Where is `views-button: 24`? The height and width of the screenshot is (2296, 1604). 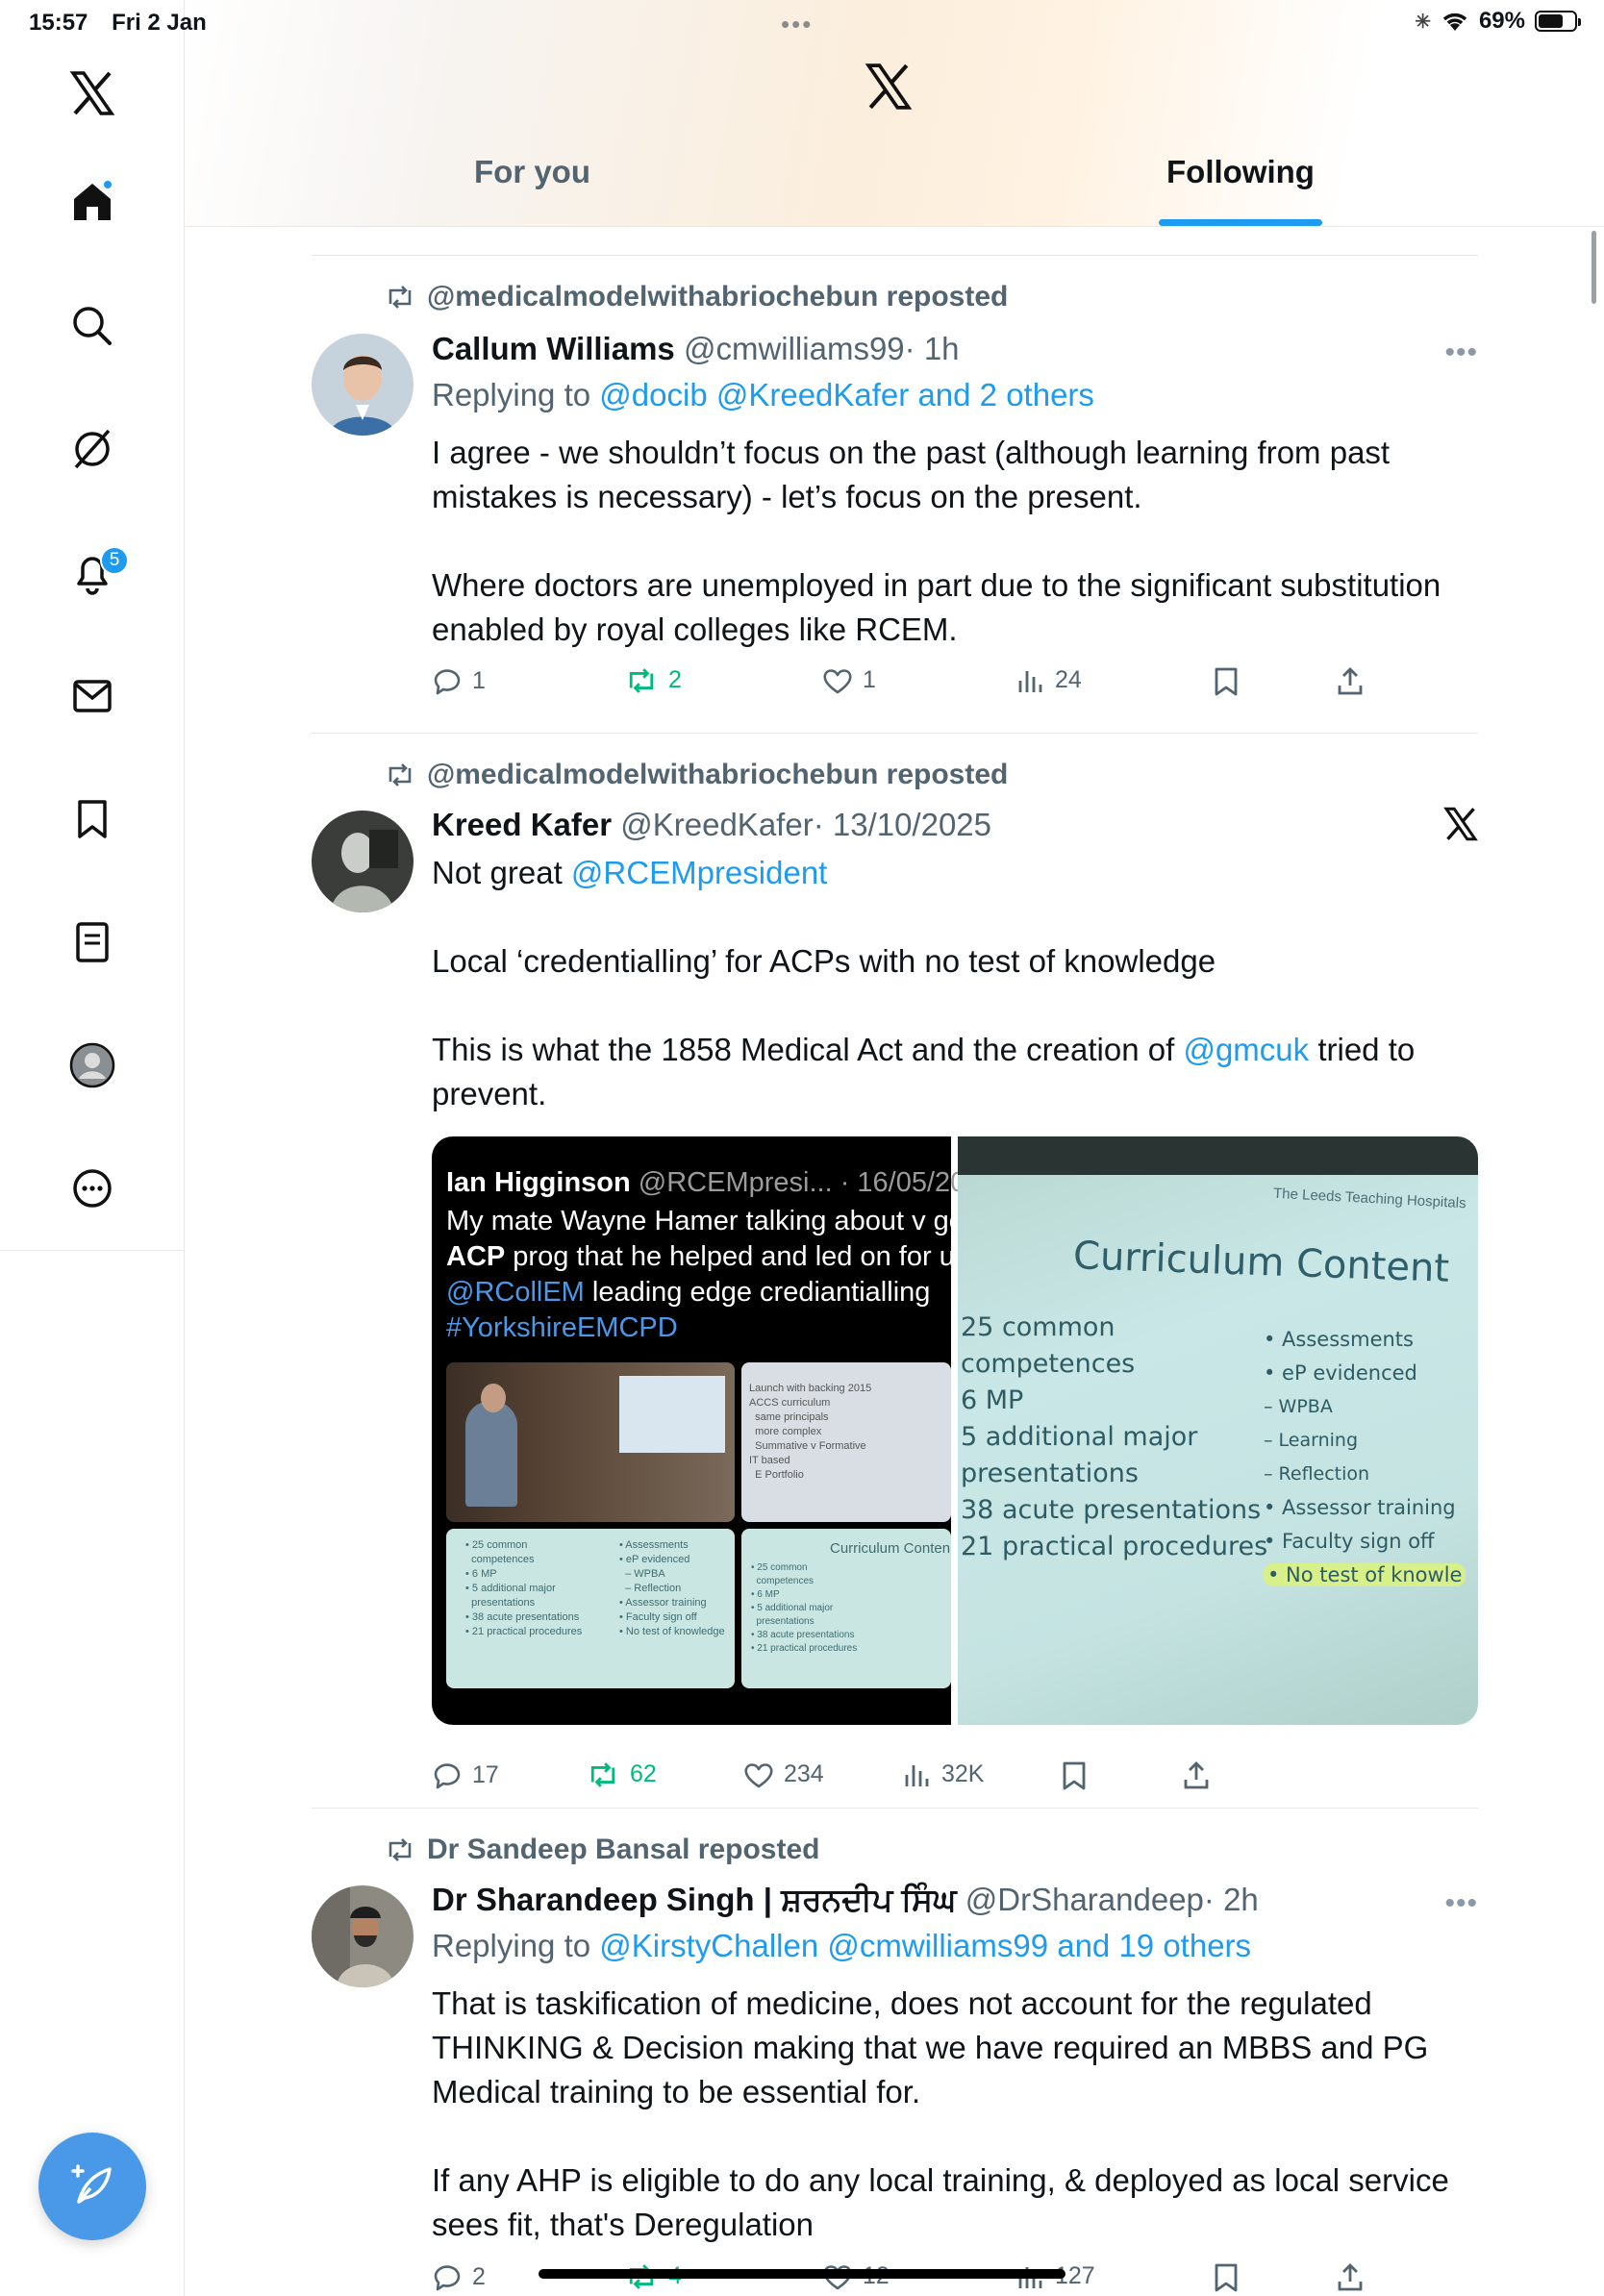 views-button: 24 is located at coordinates (1049, 680).